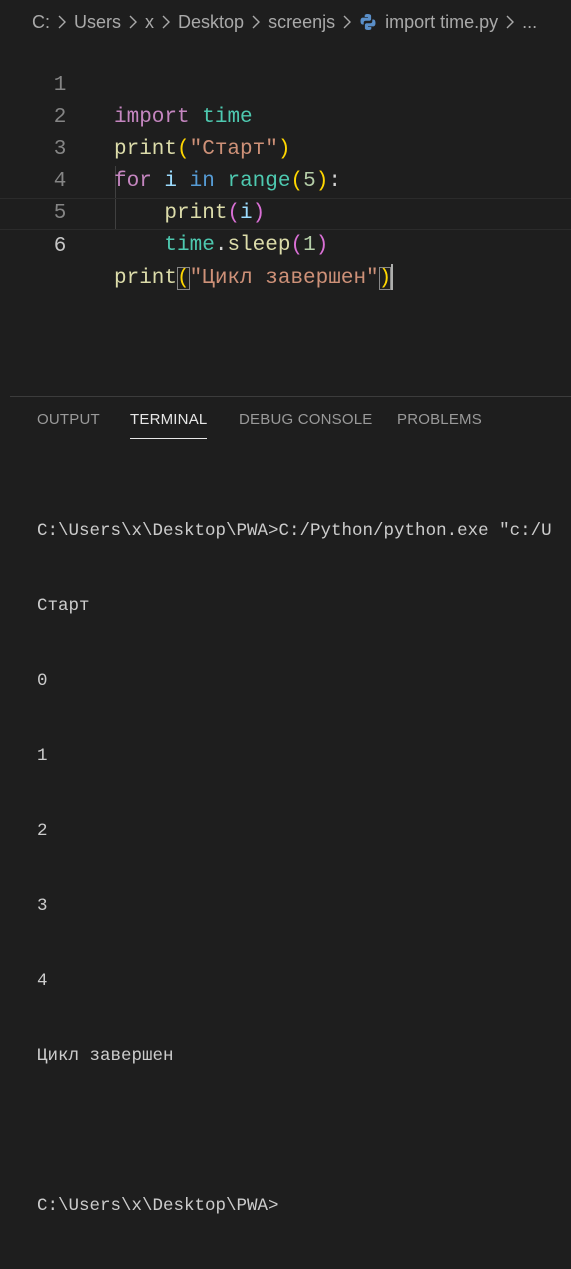 Image resolution: width=571 pixels, height=1269 pixels. What do you see at coordinates (42, 906) in the screenshot?
I see `terminal-line: 3` at bounding box center [42, 906].